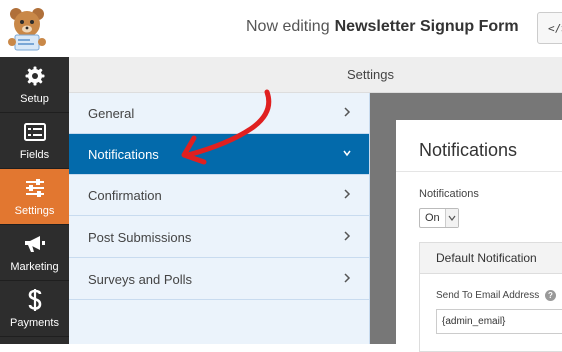 The width and height of the screenshot is (562, 352). I want to click on megaphone-icon, so click(34, 244).